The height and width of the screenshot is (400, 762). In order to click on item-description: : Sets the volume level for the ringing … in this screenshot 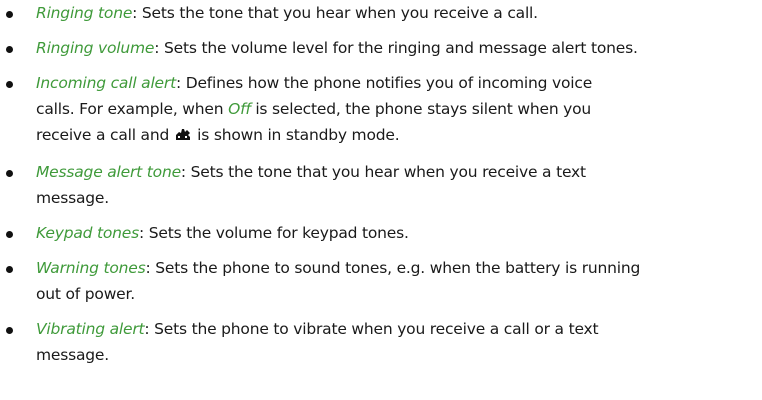, I will do `click(396, 48)`.